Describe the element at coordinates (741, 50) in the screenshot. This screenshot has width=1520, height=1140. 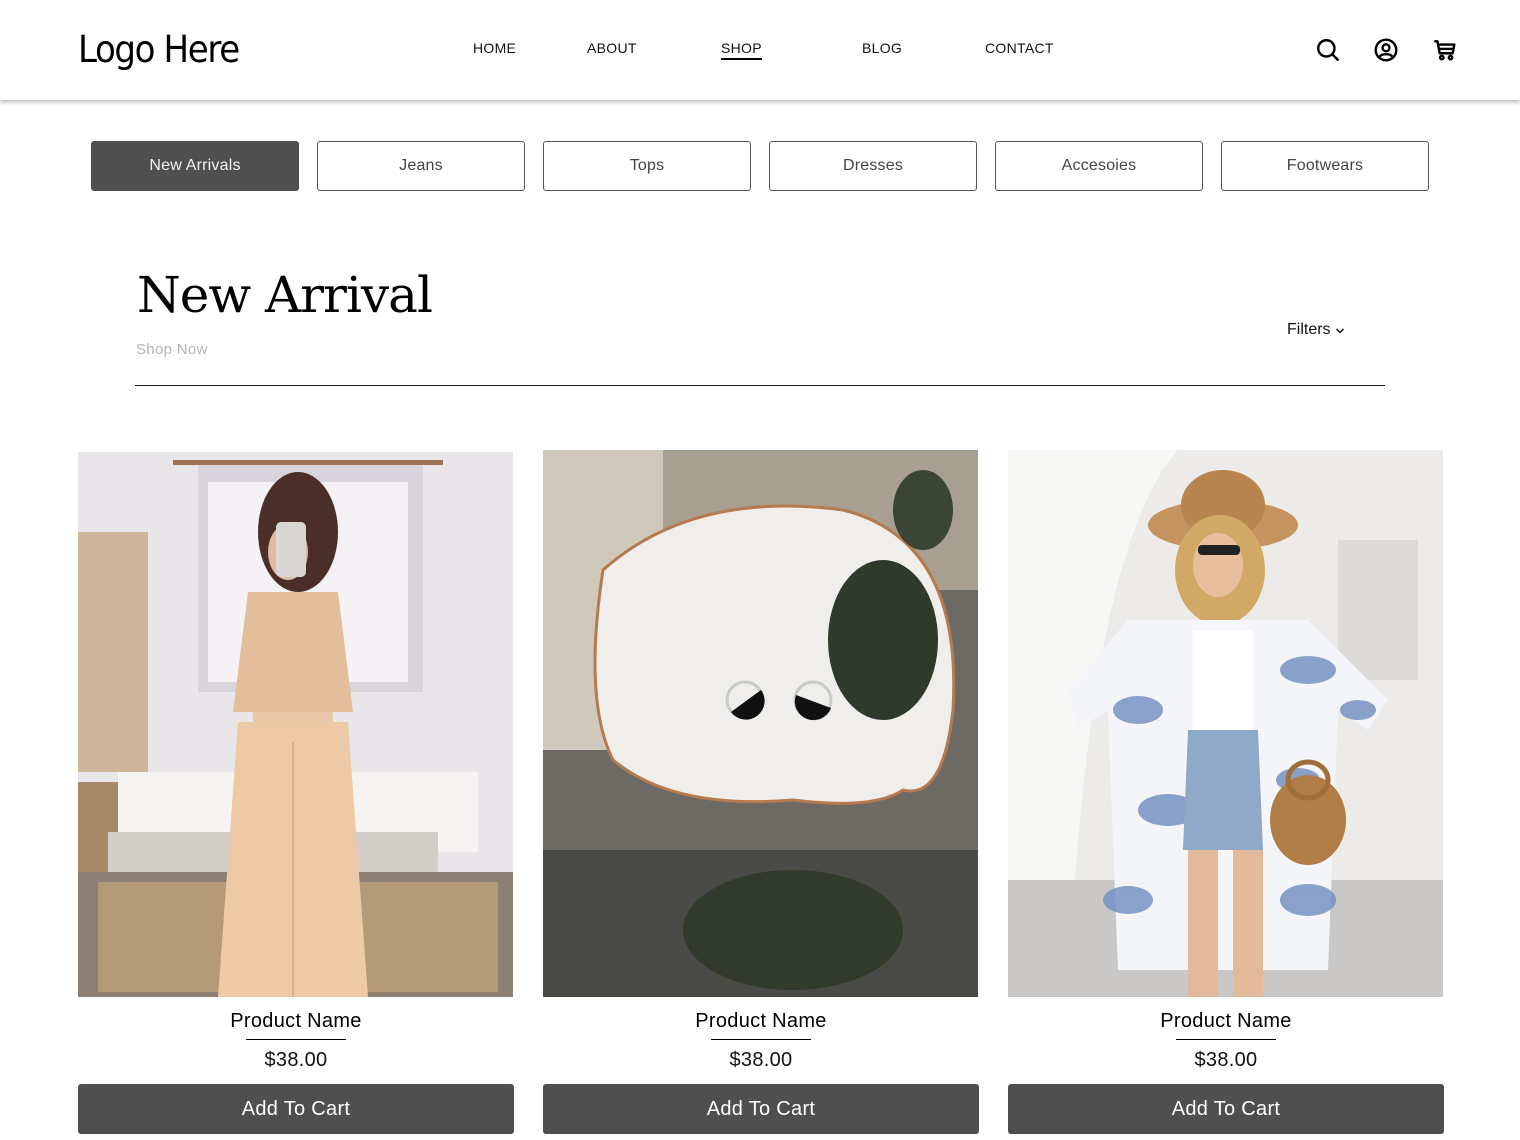
I see `nav-shop: SHOP` at that location.